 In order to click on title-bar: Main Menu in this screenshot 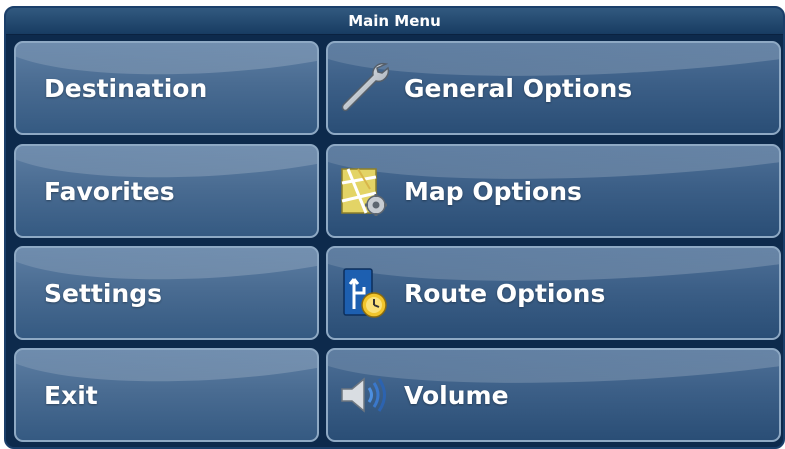, I will do `click(394, 21)`.